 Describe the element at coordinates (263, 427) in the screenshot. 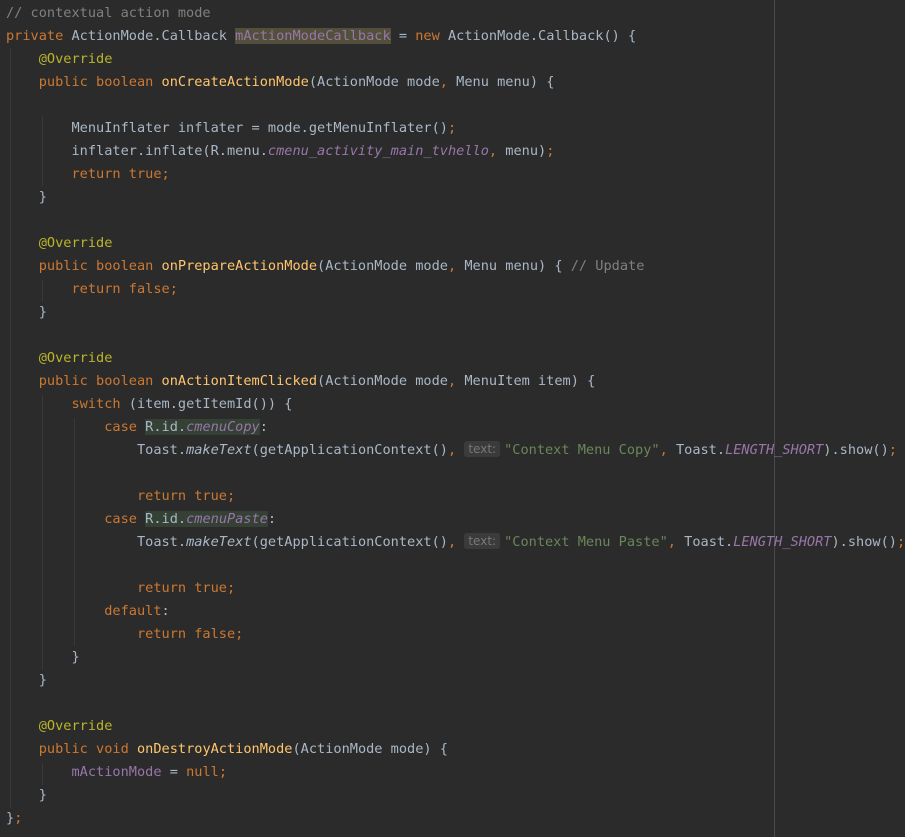

I see `code-token: :` at that location.